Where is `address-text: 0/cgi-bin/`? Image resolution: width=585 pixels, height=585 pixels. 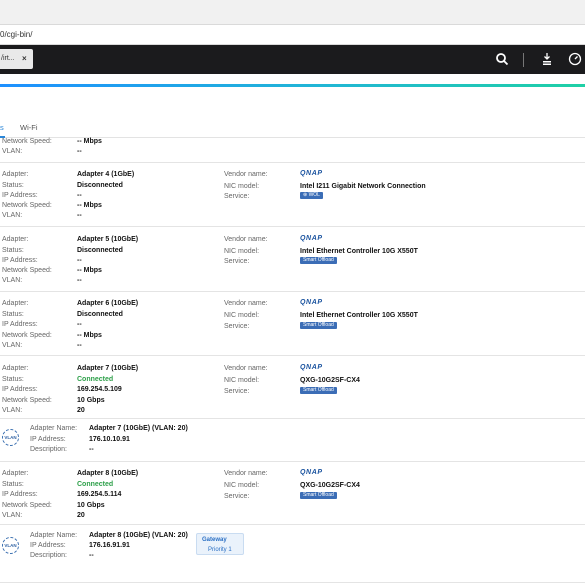 address-text: 0/cgi-bin/ is located at coordinates (16, 34).